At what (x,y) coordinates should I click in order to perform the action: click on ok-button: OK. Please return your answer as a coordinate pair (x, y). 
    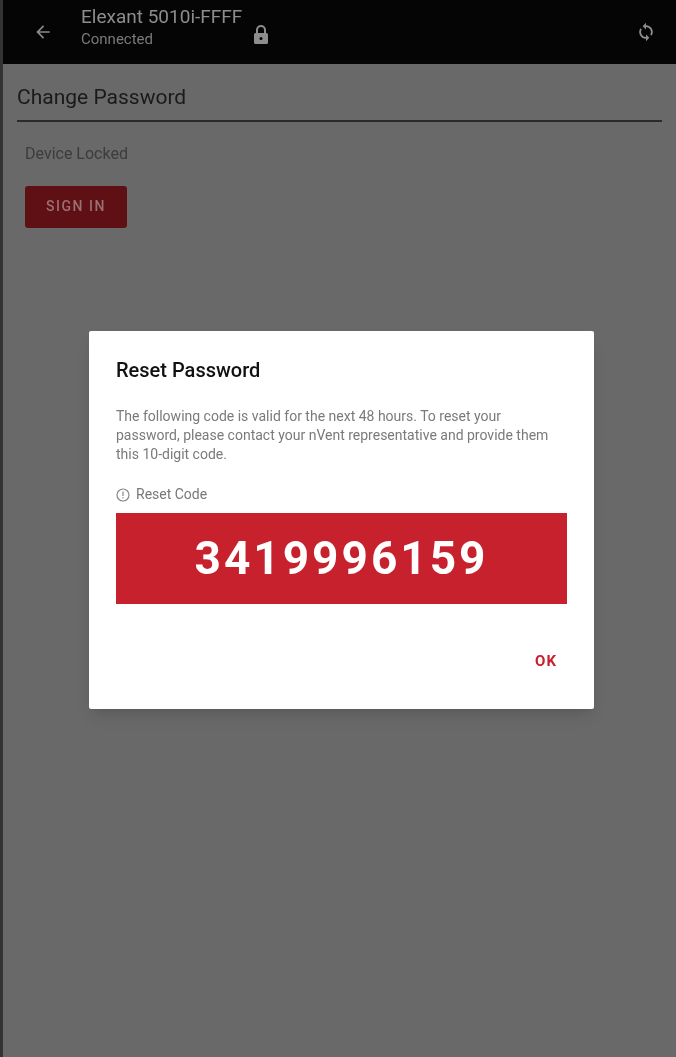
    Looking at the image, I should click on (546, 661).